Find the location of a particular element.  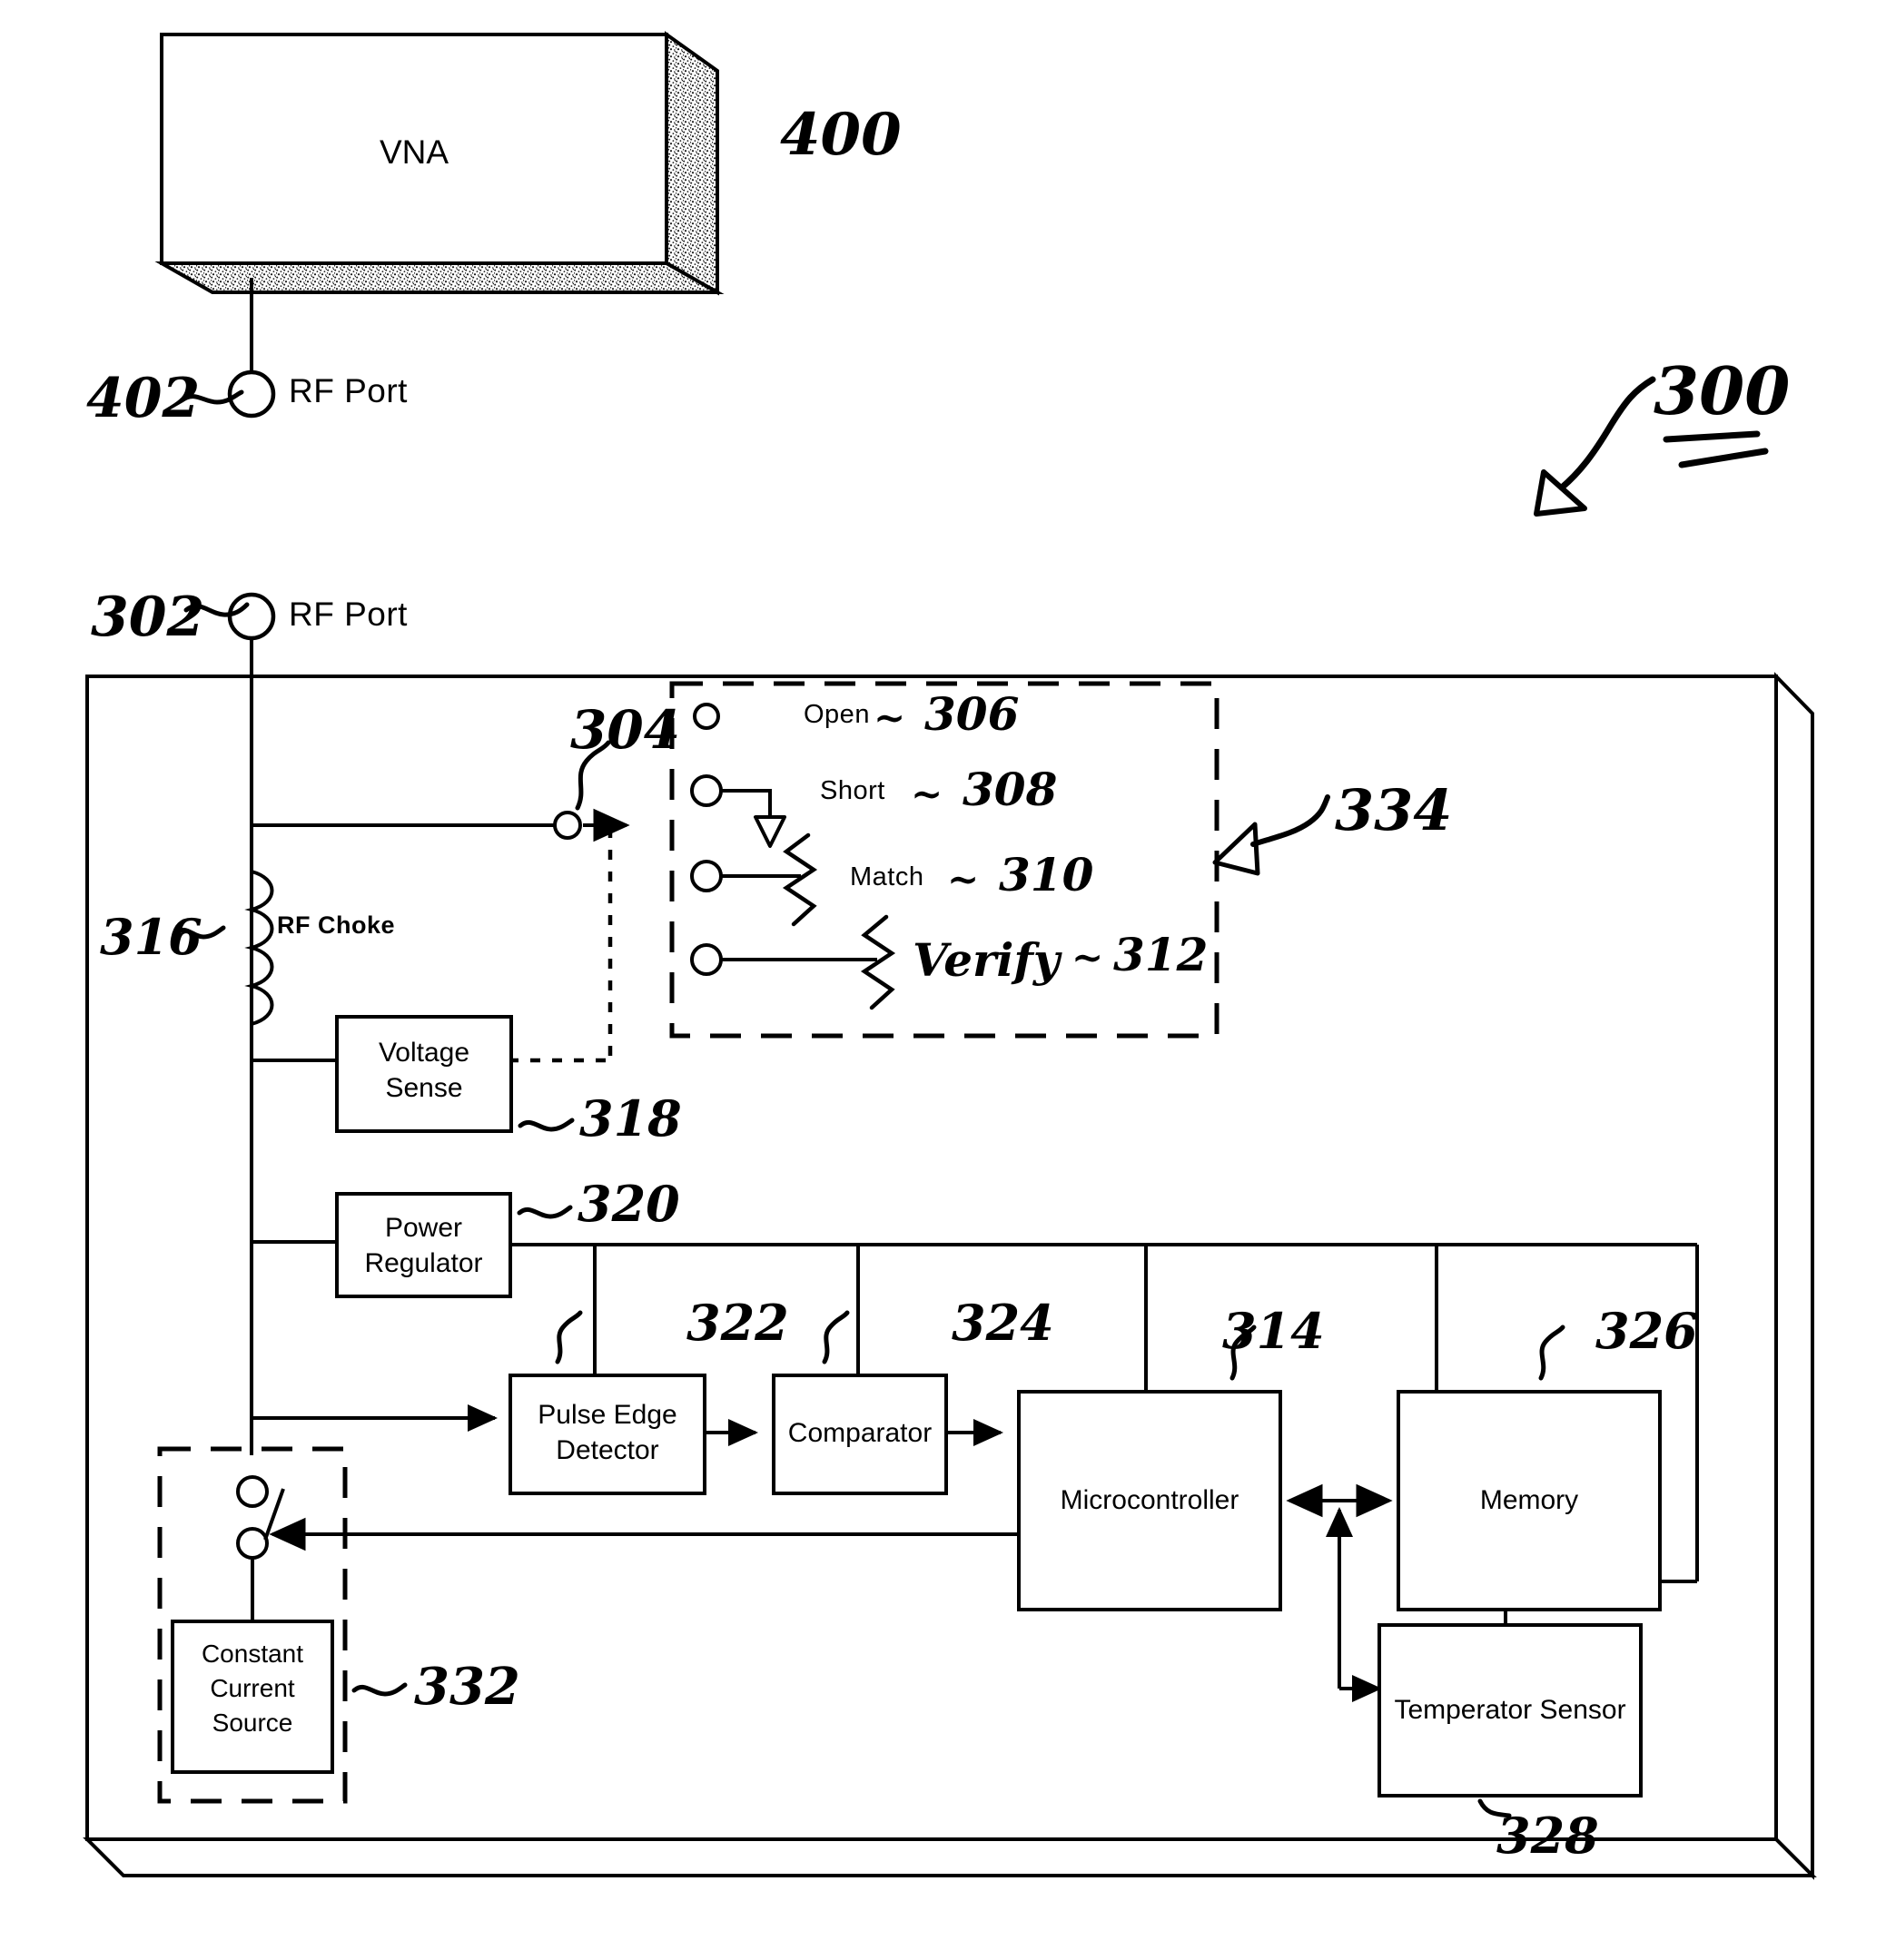

temperature-sensor-label: Temperator Sensor is located at coordinates (1510, 1710).